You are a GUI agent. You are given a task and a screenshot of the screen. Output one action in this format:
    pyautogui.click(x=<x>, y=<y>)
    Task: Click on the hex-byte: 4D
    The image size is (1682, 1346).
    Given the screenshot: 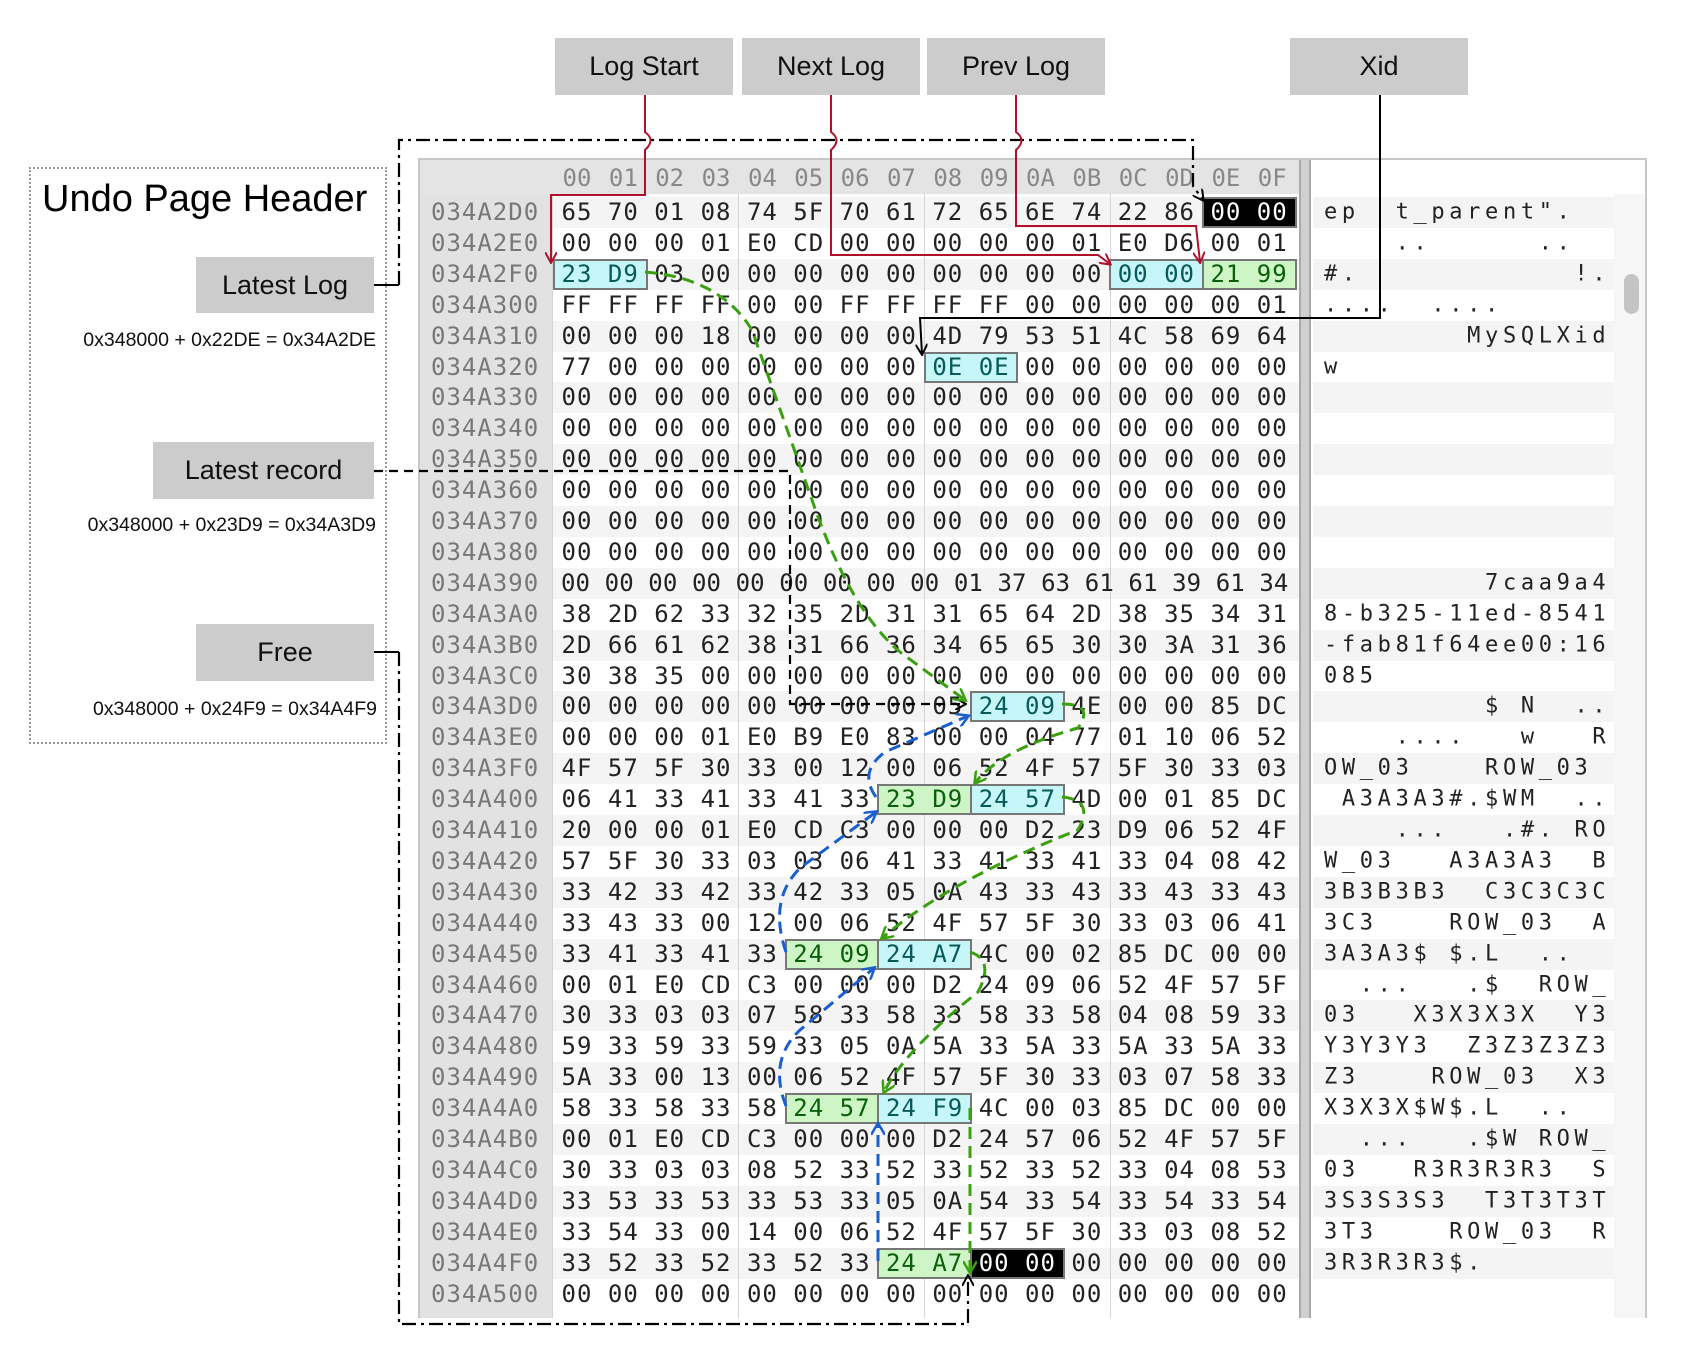 What is the action you would take?
    pyautogui.click(x=947, y=336)
    